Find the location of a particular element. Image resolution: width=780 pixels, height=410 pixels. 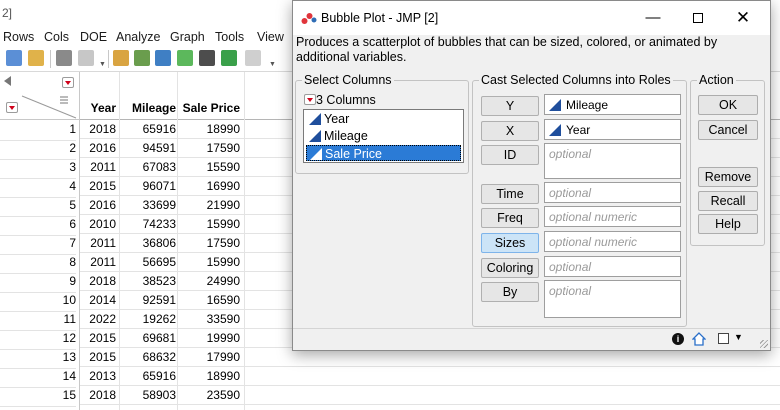

cell-mileage: 96071 is located at coordinates (148, 186).